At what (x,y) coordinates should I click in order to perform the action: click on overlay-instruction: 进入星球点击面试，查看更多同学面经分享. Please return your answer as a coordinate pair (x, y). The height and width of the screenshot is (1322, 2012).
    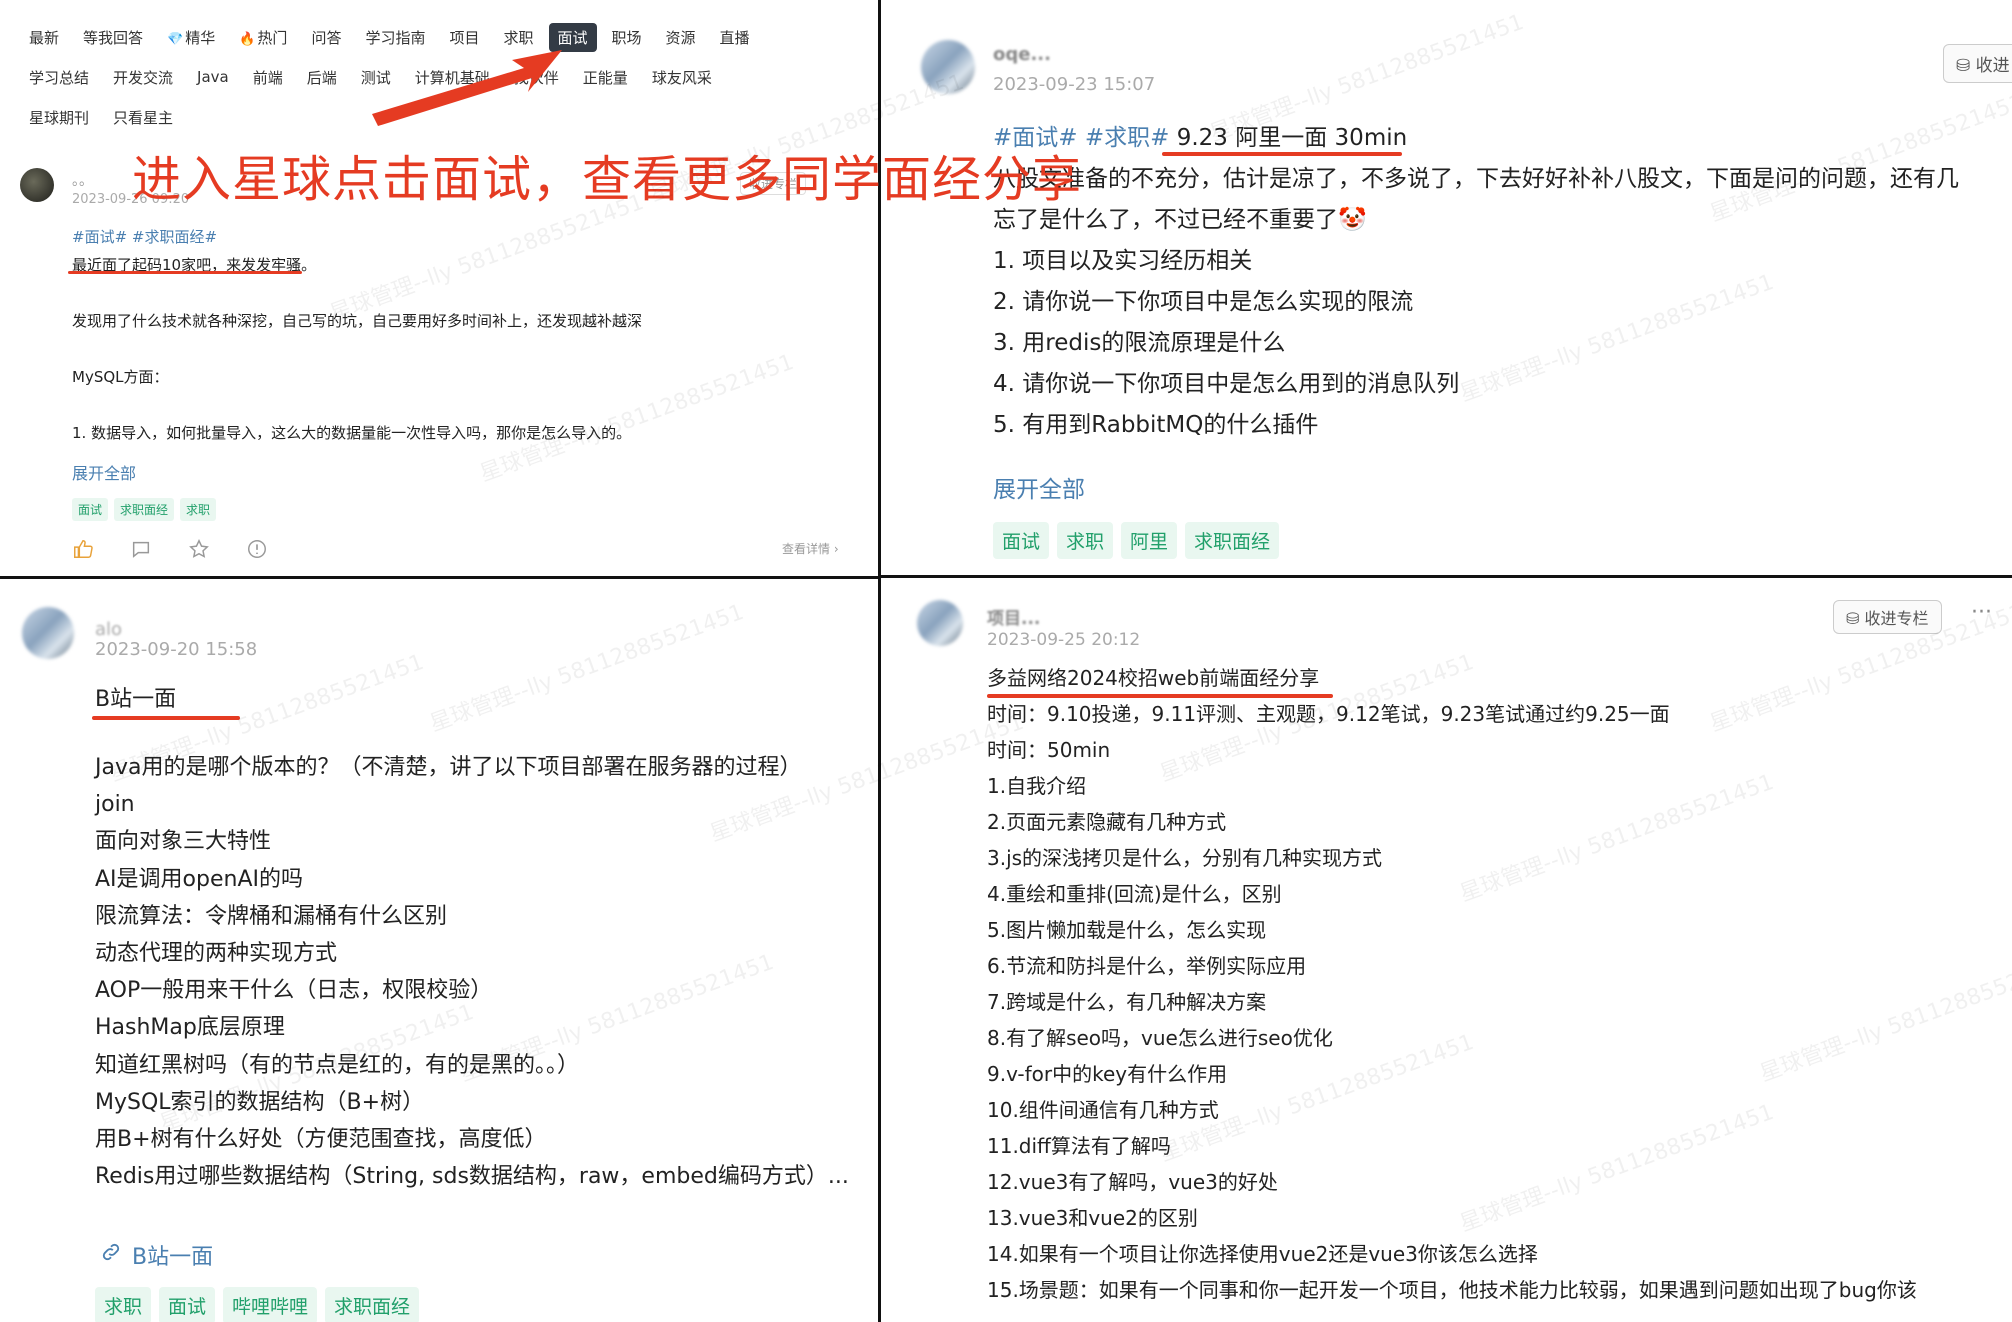
    Looking at the image, I should click on (607, 179).